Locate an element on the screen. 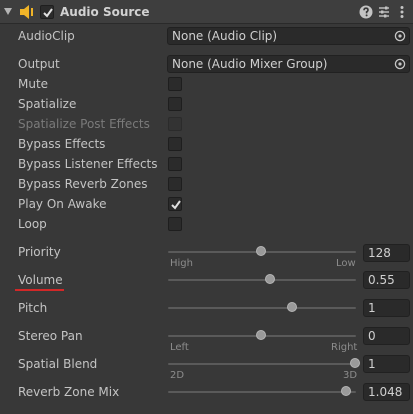 Image resolution: width=413 pixels, height=414 pixels. stereo-pan-value-field: 0 is located at coordinates (386, 336).